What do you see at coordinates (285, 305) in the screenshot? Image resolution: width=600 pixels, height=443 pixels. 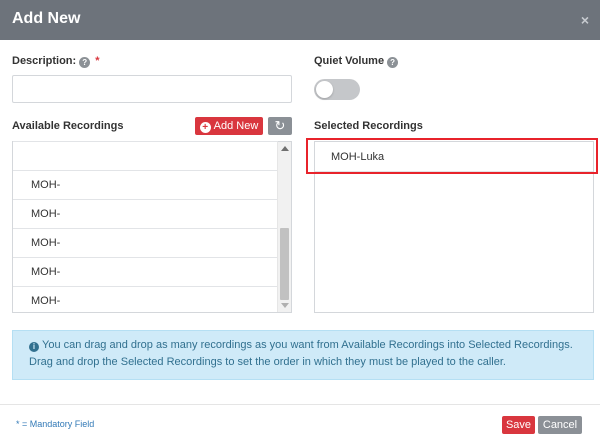 I see `scroll-down-icon` at bounding box center [285, 305].